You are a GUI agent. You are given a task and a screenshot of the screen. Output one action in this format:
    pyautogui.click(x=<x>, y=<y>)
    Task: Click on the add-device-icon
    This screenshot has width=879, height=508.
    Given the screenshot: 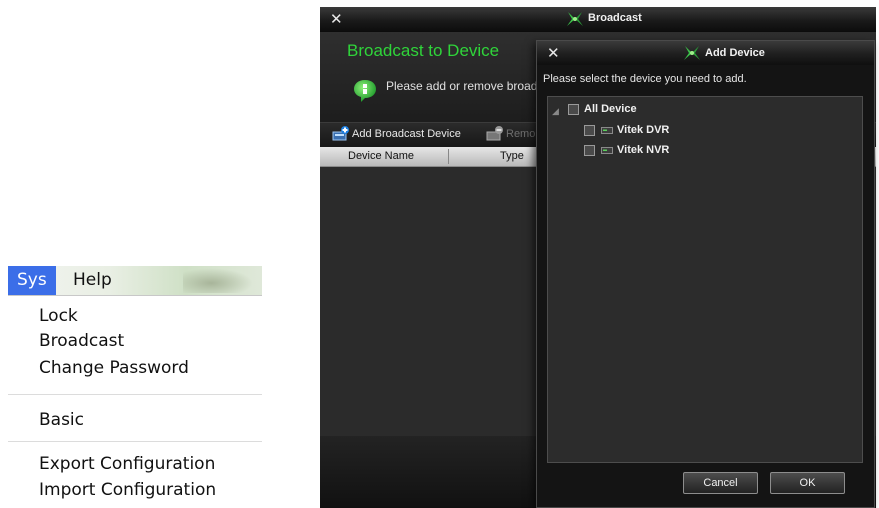 What is the action you would take?
    pyautogui.click(x=341, y=134)
    